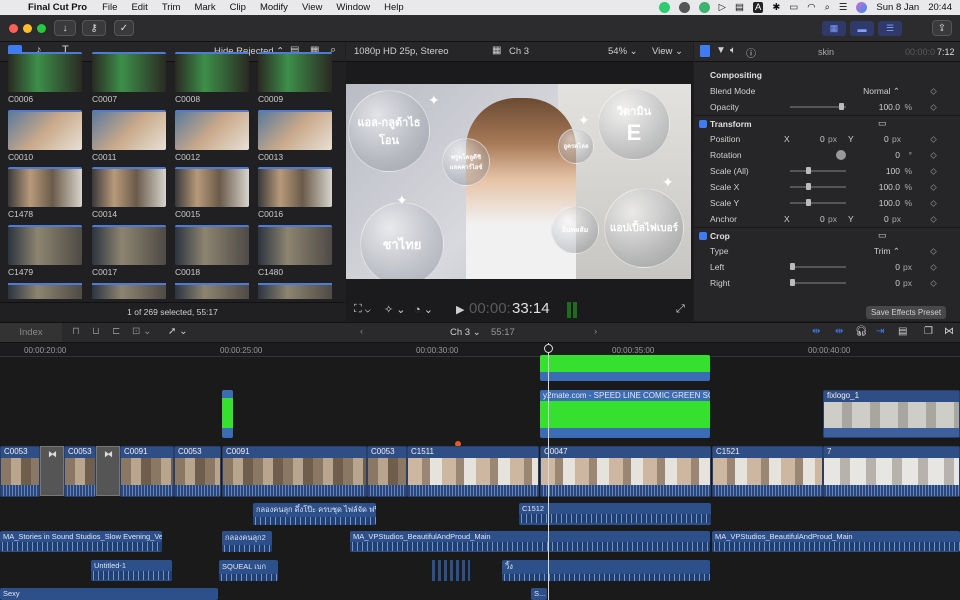 This screenshot has height=600, width=960. Describe the element at coordinates (248, 570) in the screenshot. I see `audio-squeal-clip: SQUEAL เบก` at that location.